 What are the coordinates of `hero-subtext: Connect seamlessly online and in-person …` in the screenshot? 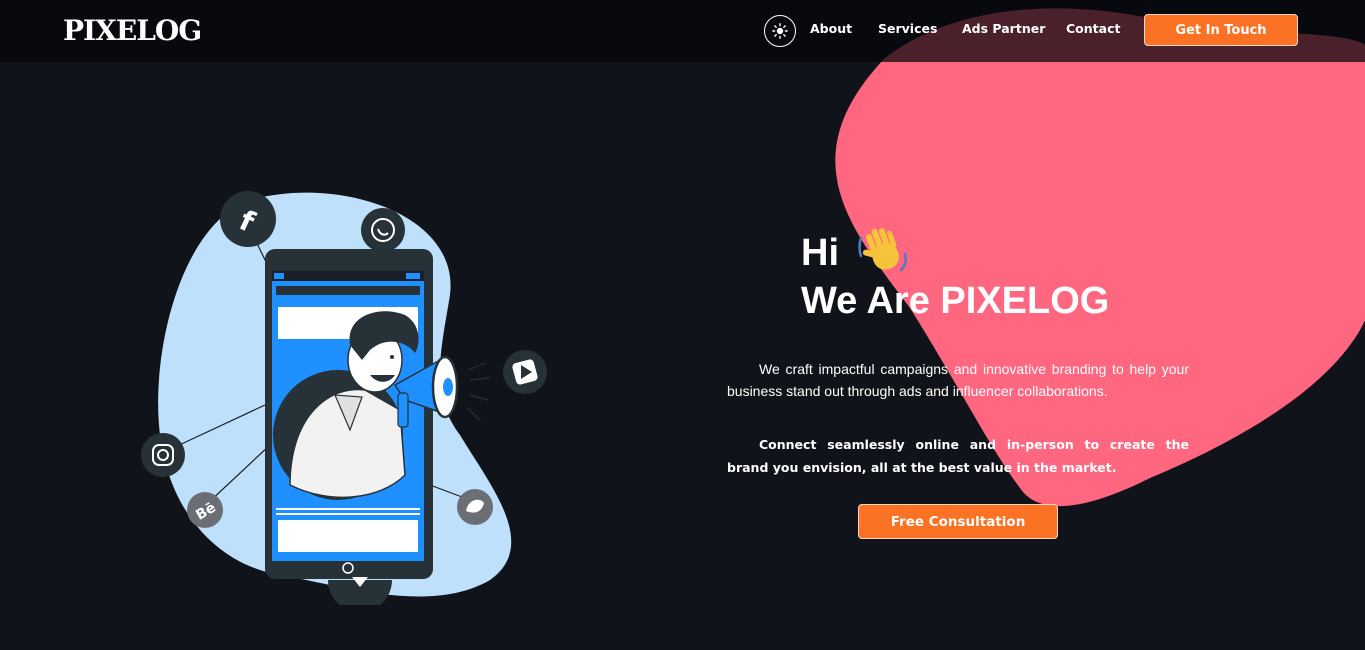 It's located at (958, 456).